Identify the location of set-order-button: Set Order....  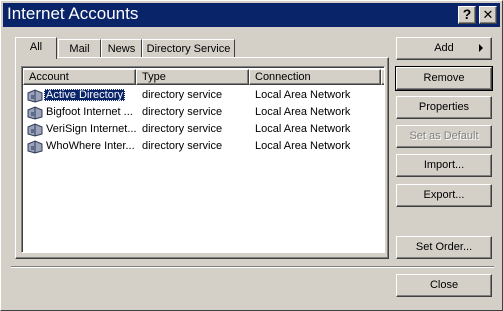
(444, 247).